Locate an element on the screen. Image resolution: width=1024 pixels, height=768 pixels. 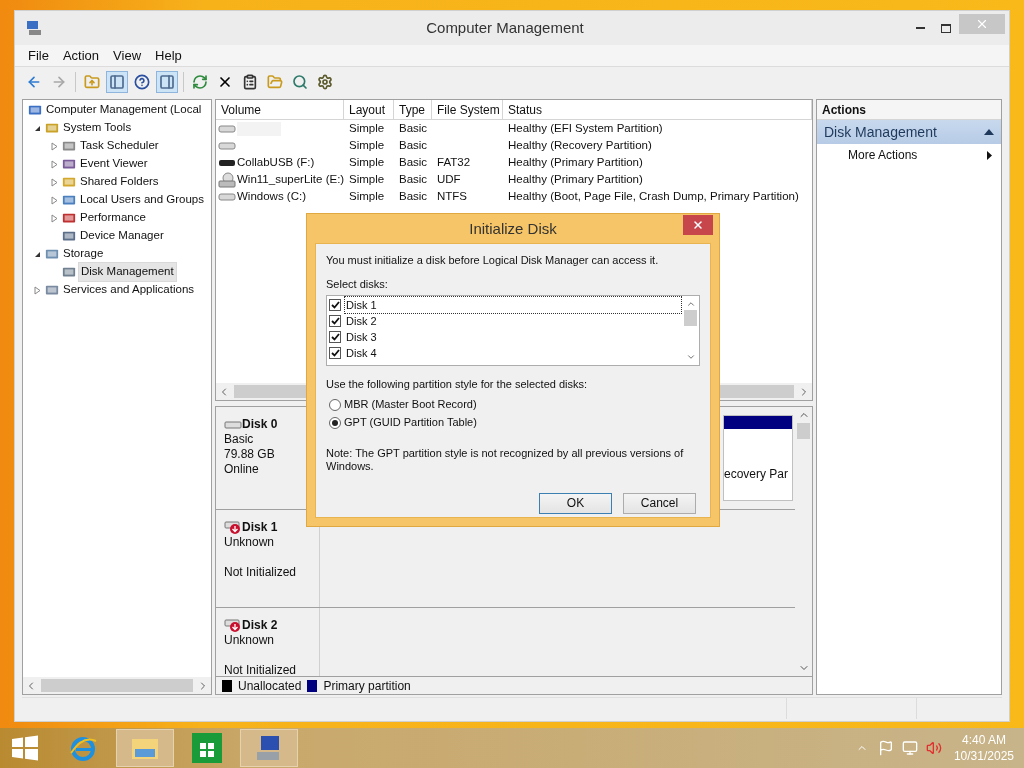
column-header: Type is located at coordinates (413, 109).